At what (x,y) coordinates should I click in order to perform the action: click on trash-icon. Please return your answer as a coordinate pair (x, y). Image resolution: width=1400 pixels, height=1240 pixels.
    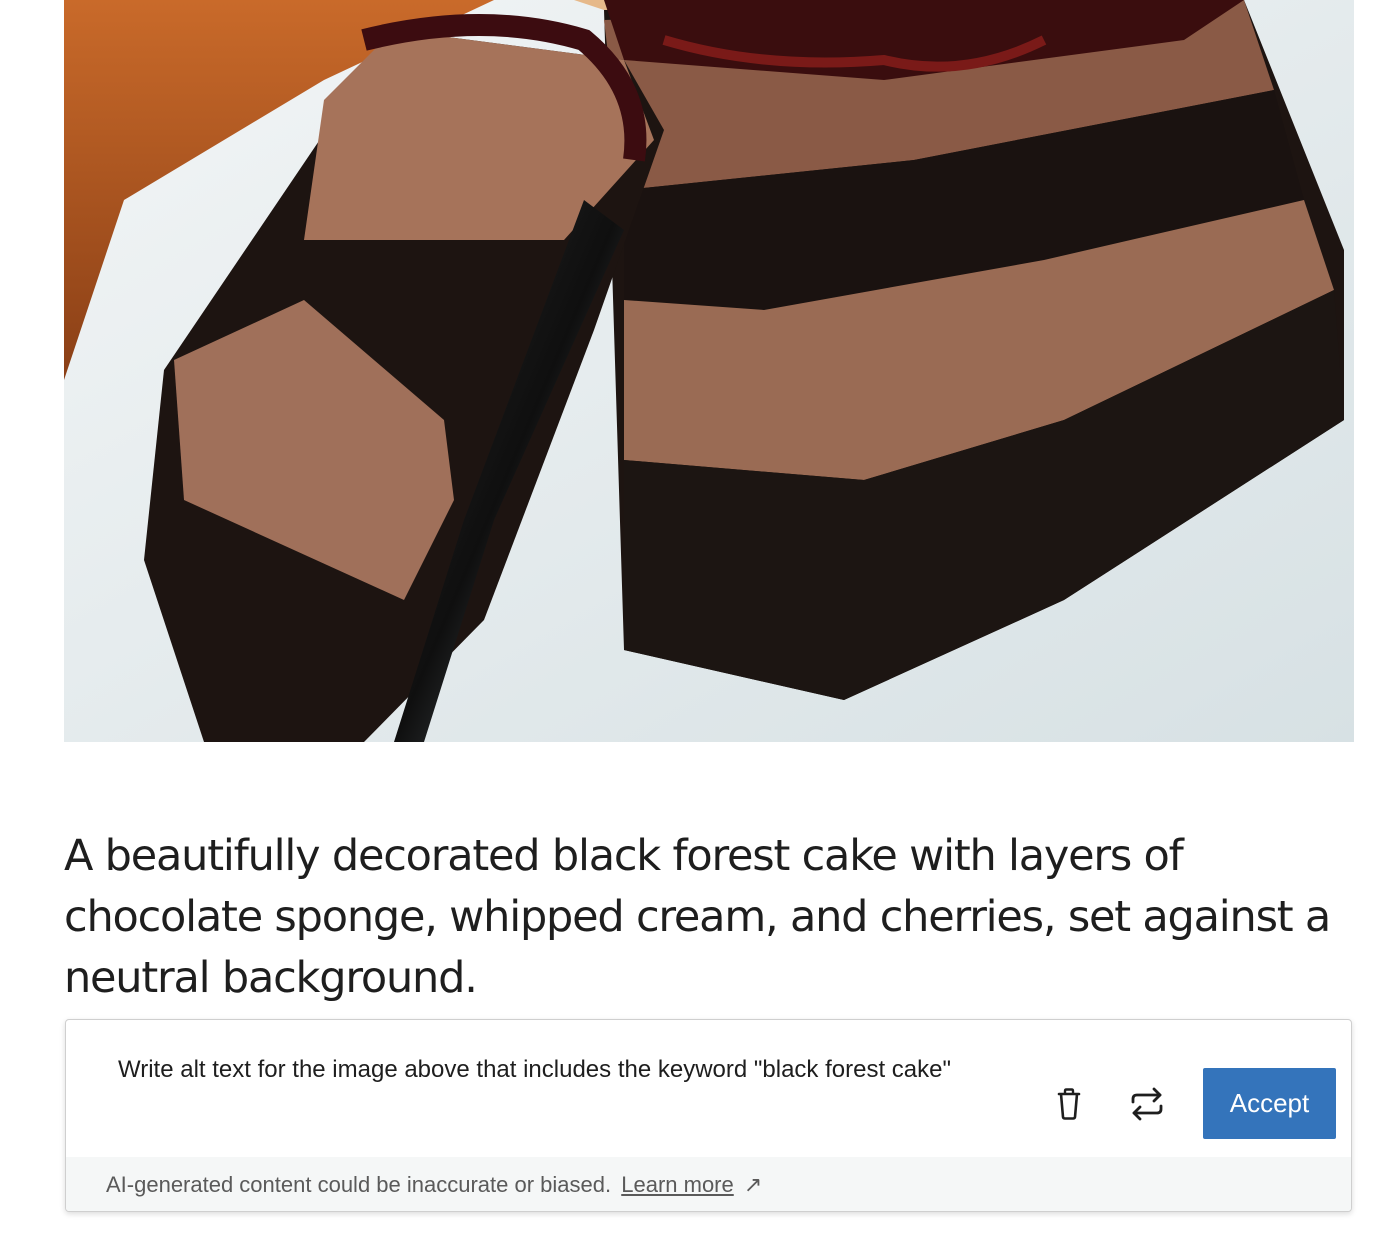
    Looking at the image, I should click on (1069, 1104).